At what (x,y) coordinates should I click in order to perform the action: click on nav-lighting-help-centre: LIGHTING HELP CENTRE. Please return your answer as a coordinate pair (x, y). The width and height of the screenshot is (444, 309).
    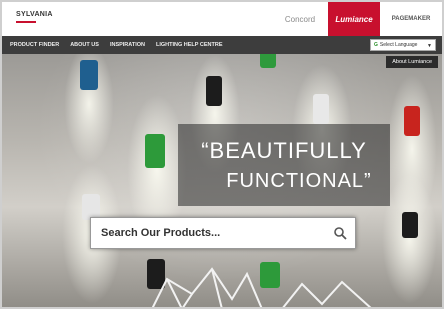
    Looking at the image, I should click on (189, 45).